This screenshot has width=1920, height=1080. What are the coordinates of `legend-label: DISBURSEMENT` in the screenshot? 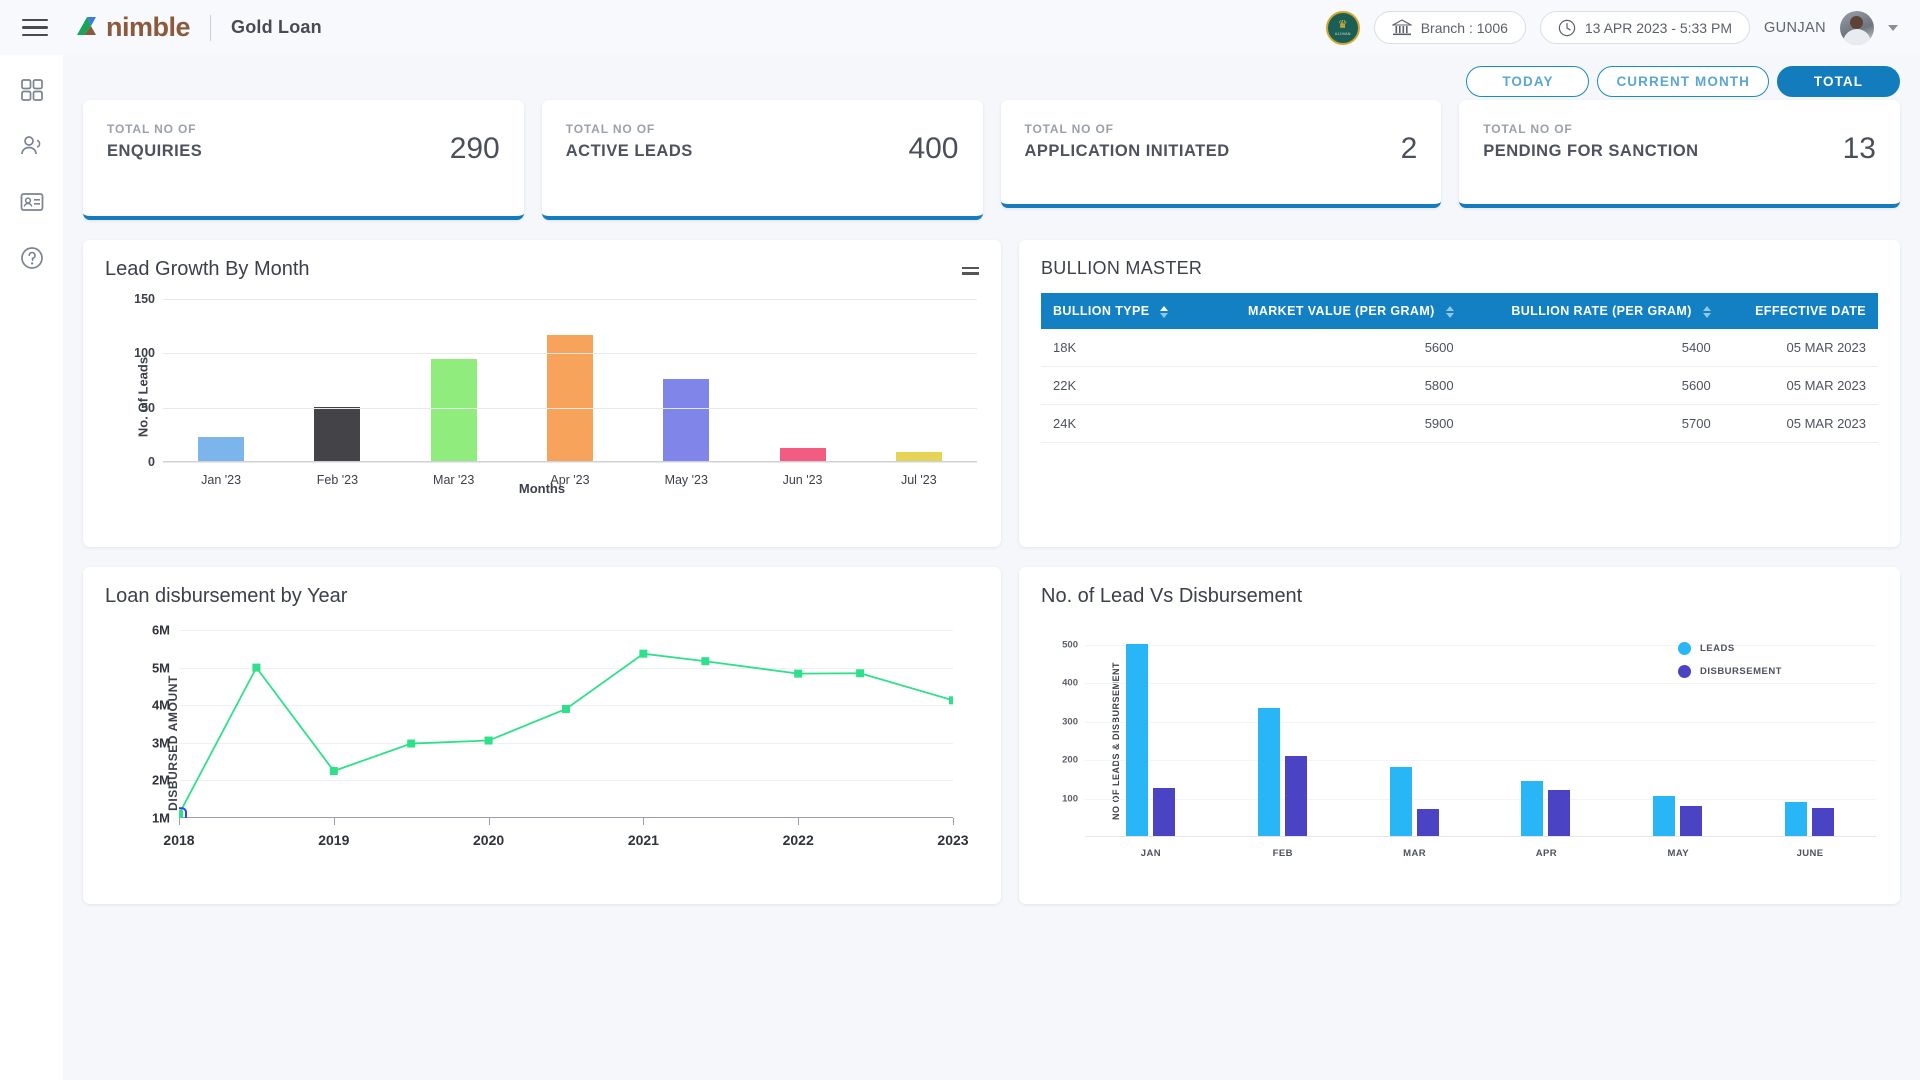 It's located at (1740, 671).